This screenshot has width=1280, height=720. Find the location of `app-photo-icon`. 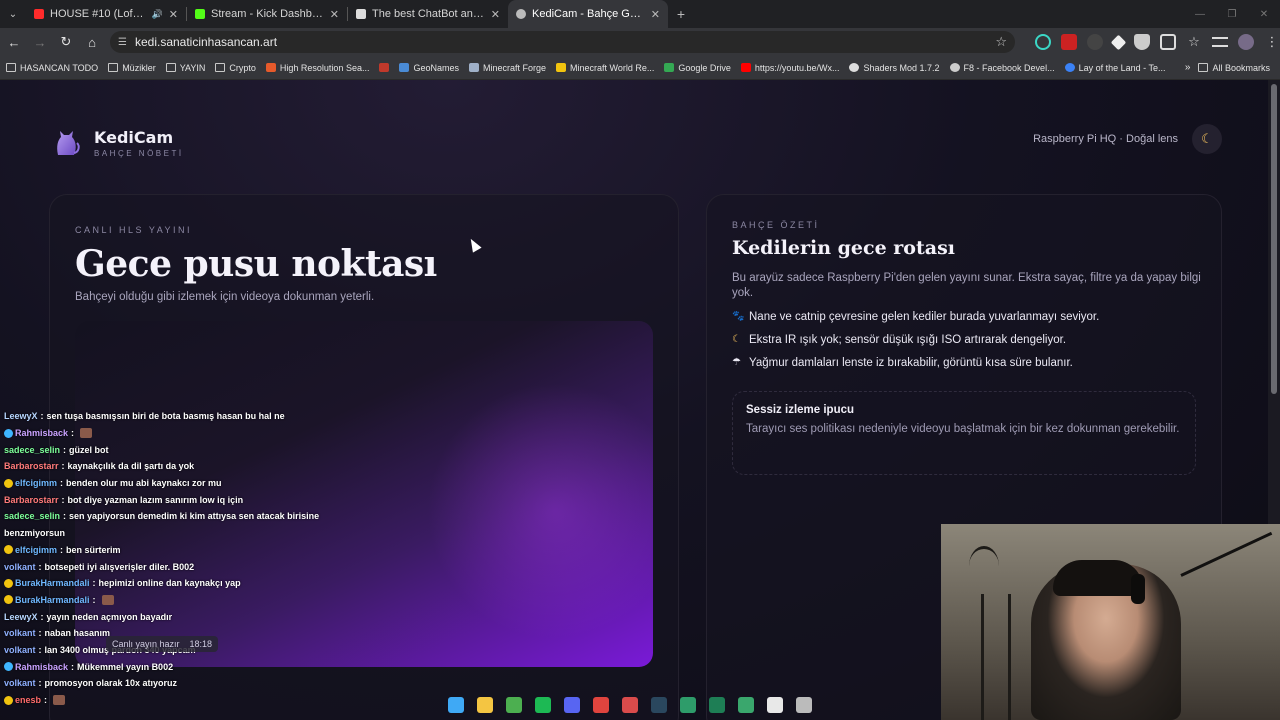

app-photo-icon is located at coordinates (746, 705).